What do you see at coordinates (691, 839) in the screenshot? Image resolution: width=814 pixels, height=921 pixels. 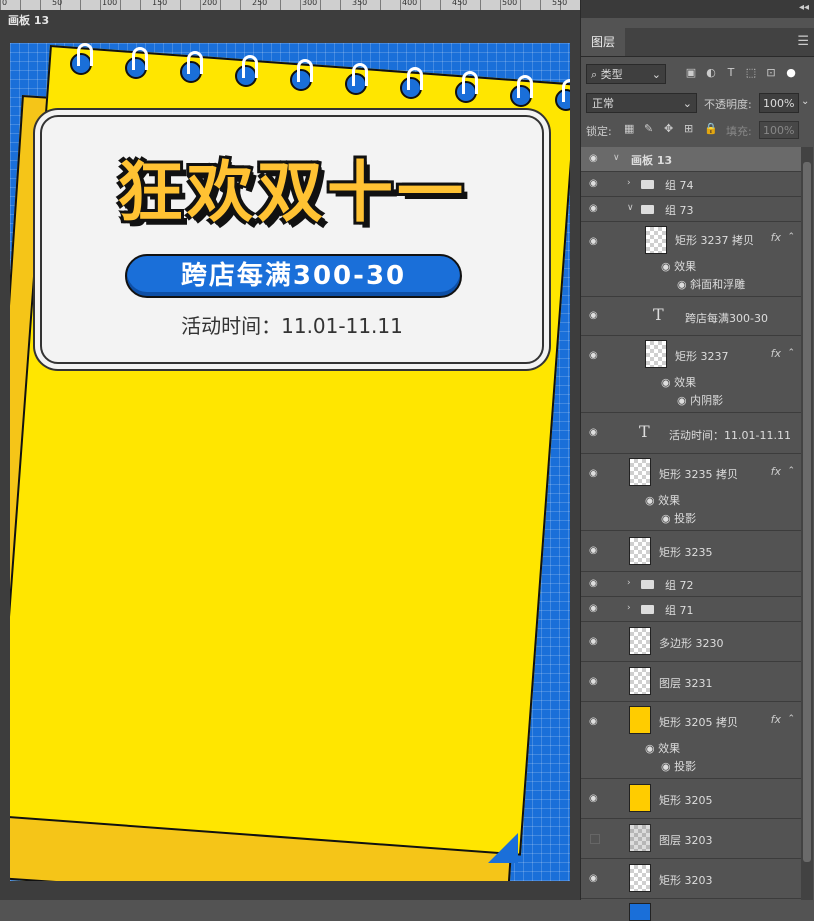 I see `layer-row-layer-3203: 图层 3203` at bounding box center [691, 839].